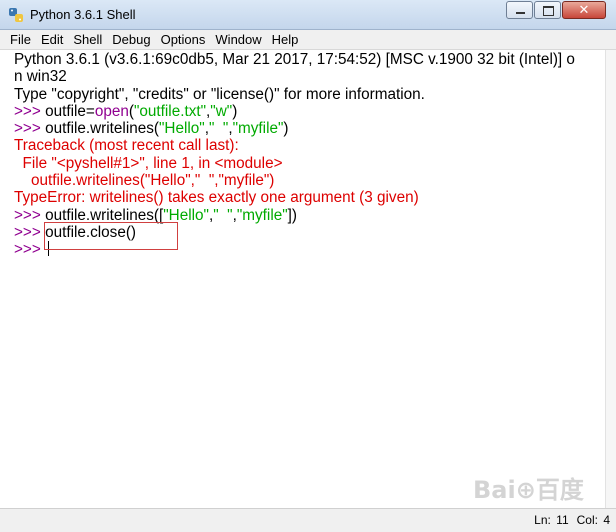  Describe the element at coordinates (520, 13) in the screenshot. I see `minimize-icon` at that location.